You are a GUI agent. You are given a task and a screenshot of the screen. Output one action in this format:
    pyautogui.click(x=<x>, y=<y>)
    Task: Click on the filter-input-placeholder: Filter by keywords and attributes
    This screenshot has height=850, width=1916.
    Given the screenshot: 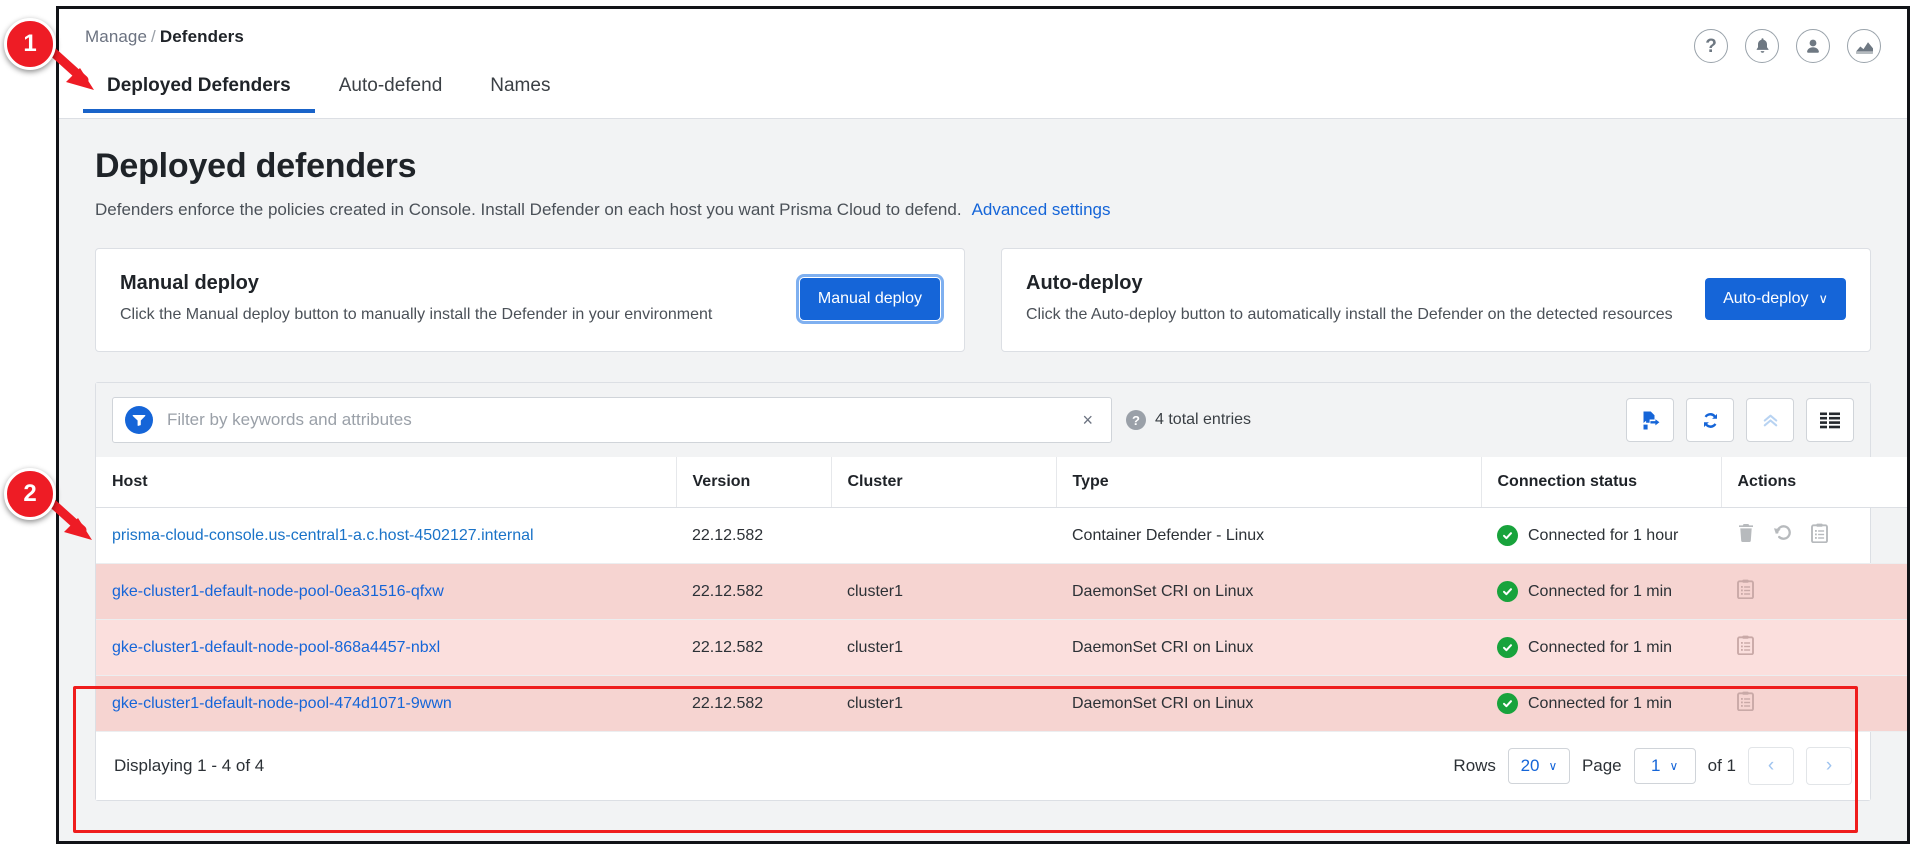 What is the action you would take?
    pyautogui.click(x=614, y=420)
    